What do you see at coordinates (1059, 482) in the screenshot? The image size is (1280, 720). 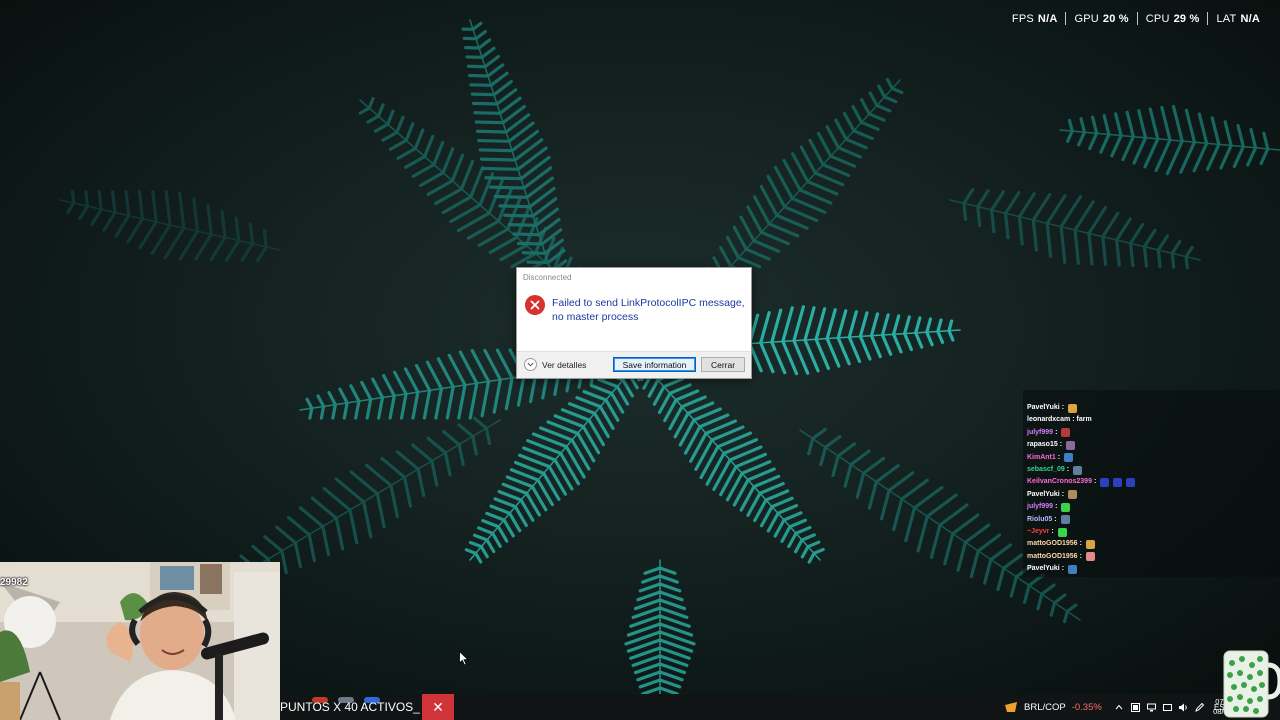 I see `chat-username: KeilvanCronos2399` at bounding box center [1059, 482].